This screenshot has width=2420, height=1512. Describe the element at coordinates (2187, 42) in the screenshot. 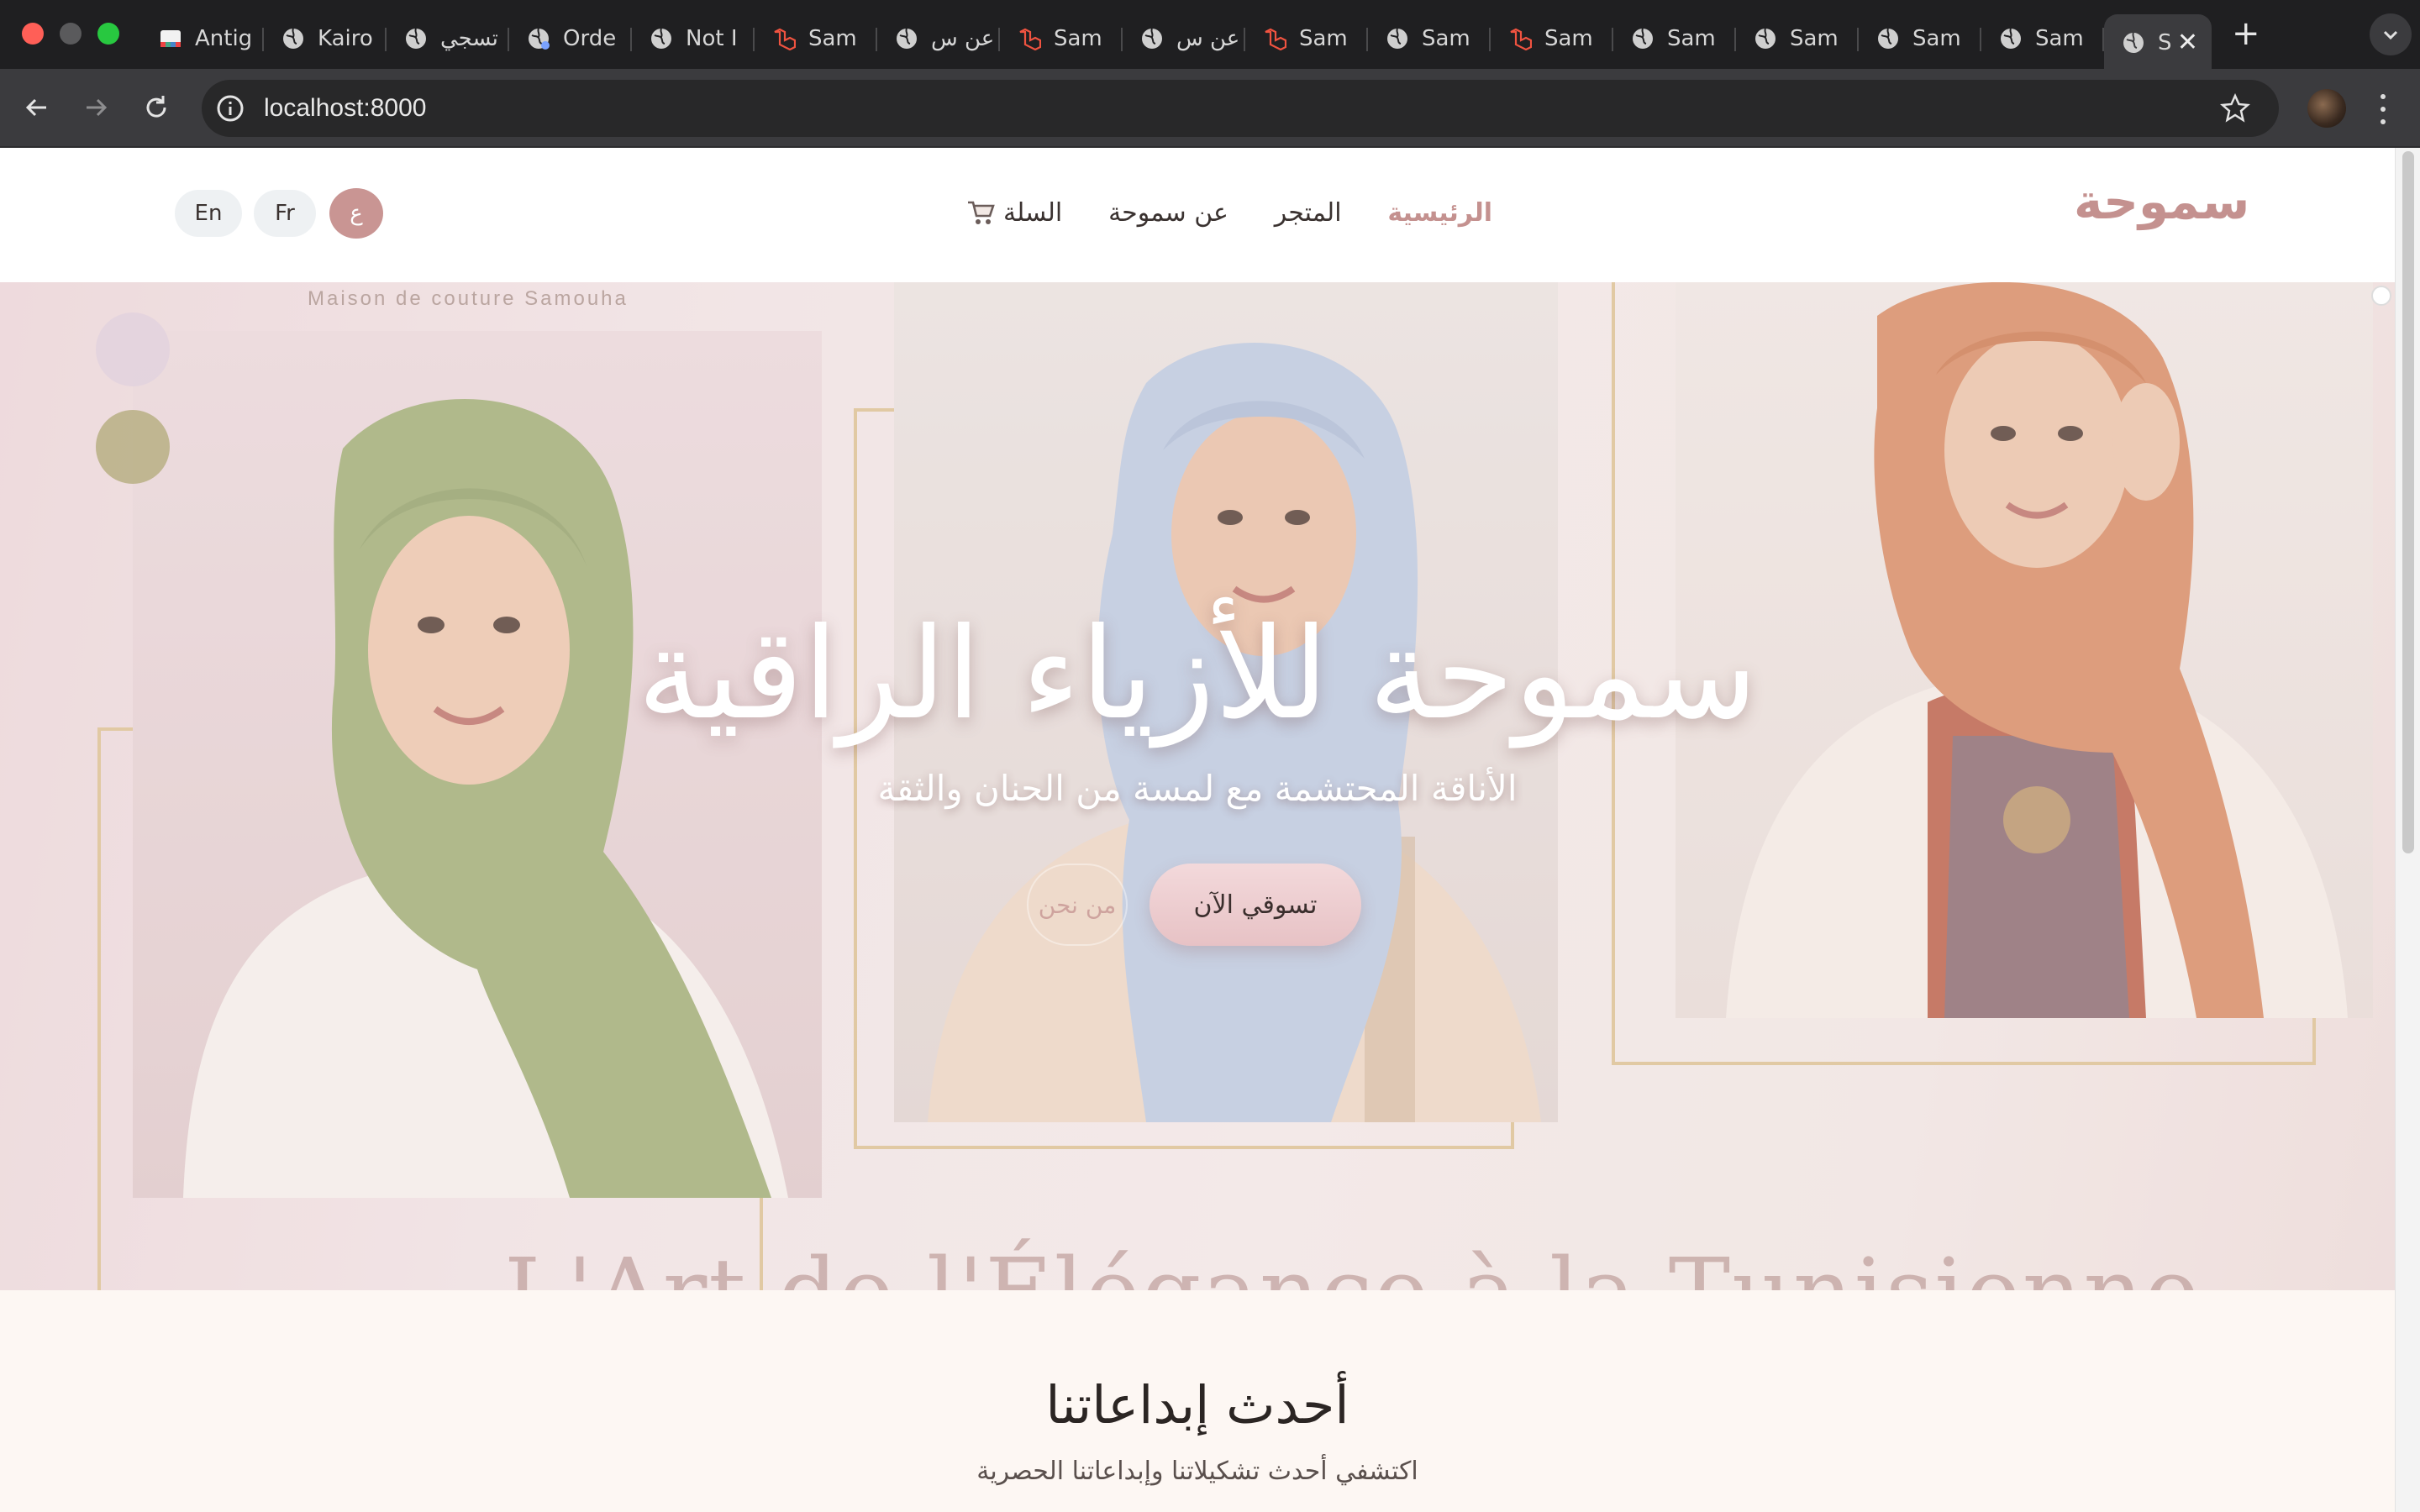

I see `close-tab-icon: ✕` at that location.